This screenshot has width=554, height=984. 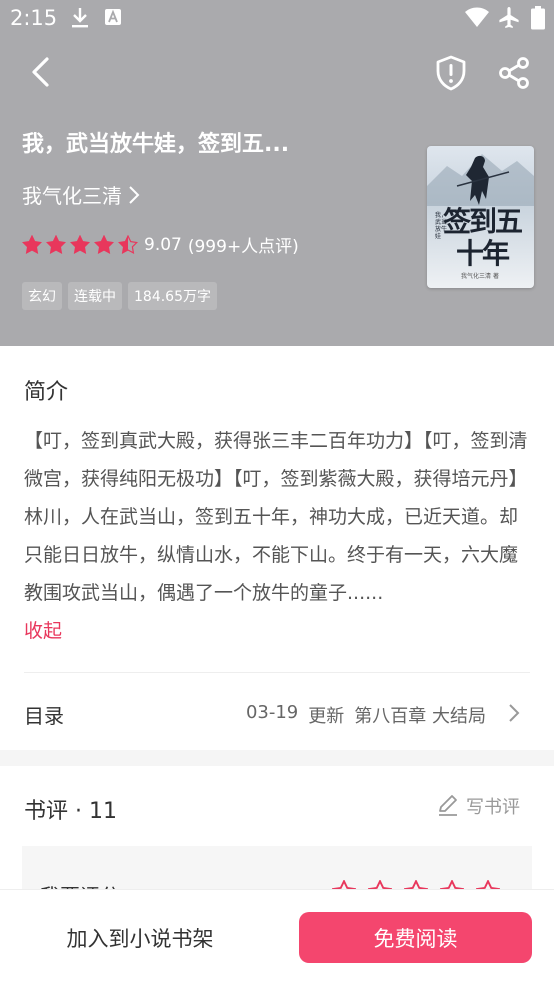 I want to click on share-icon, so click(x=514, y=73).